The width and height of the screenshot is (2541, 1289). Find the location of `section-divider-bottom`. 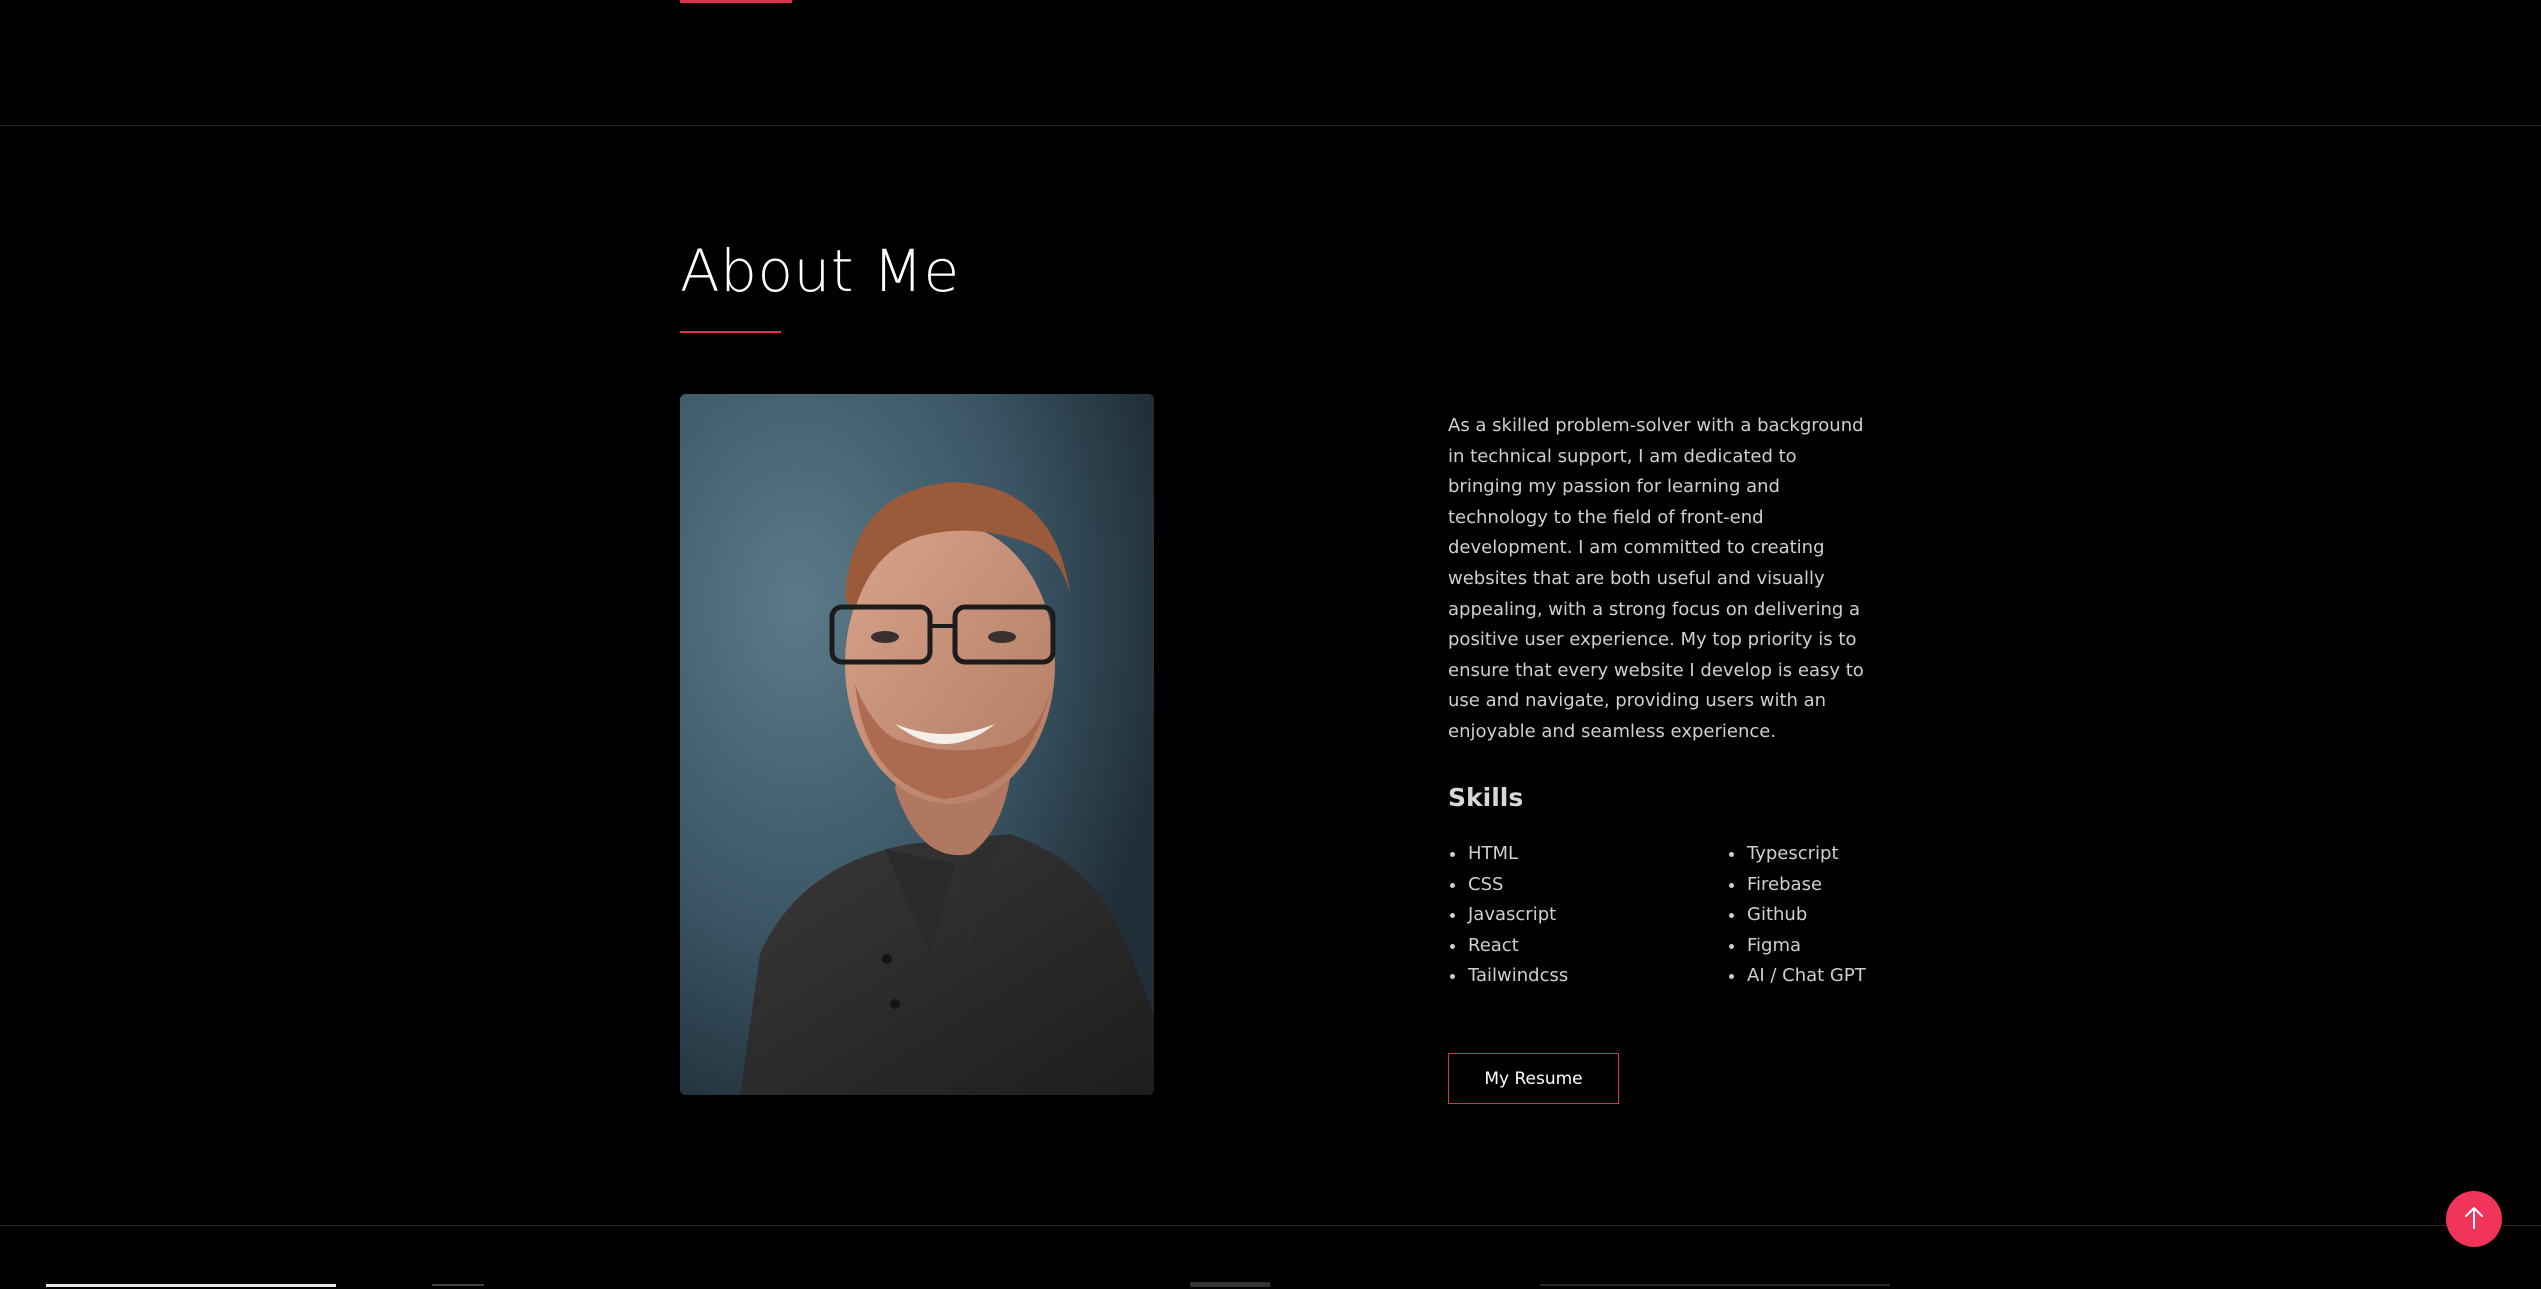

section-divider-bottom is located at coordinates (1270, 1225).